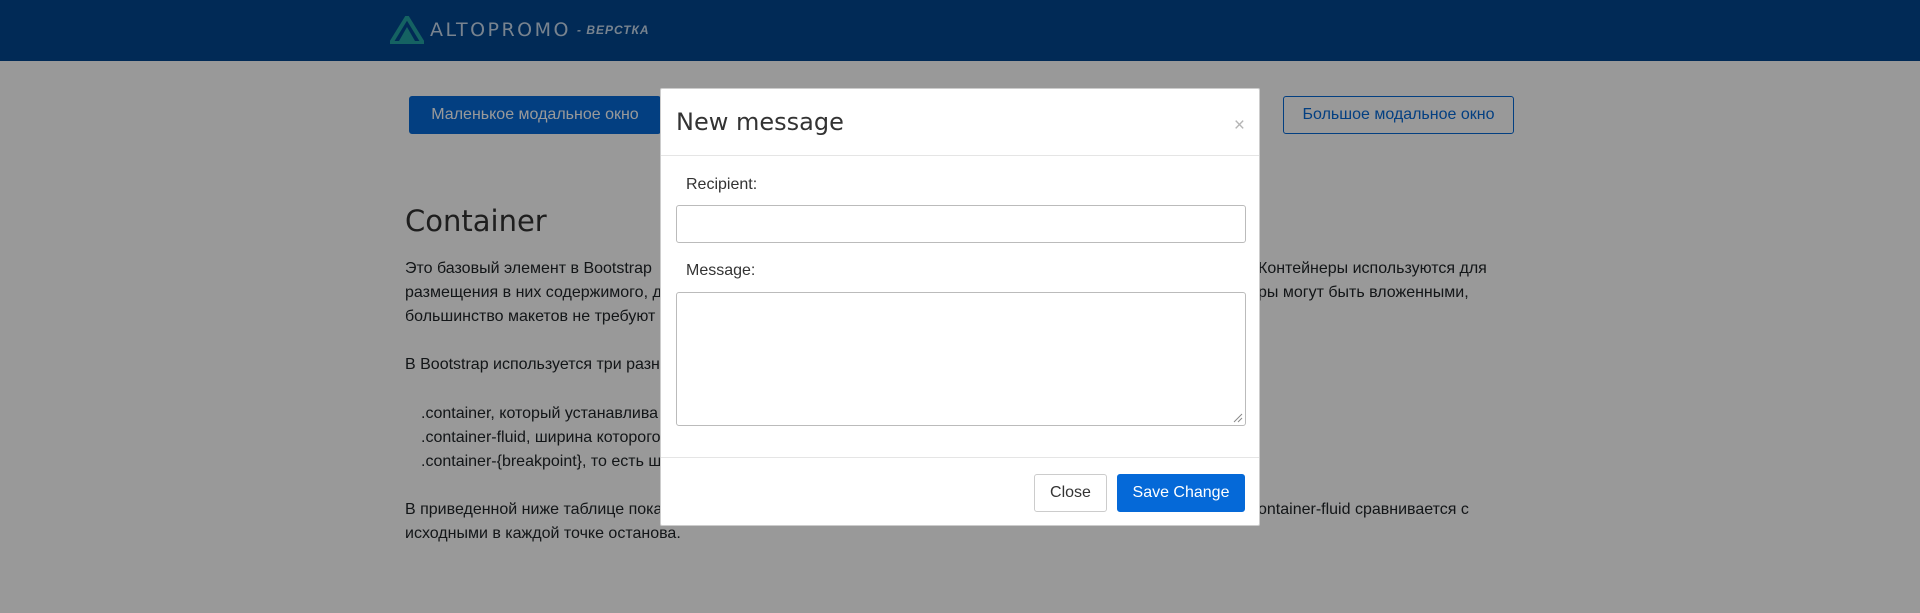 The width and height of the screenshot is (1920, 613). What do you see at coordinates (1238, 418) in the screenshot?
I see `textarea-resize-grip-icon` at bounding box center [1238, 418].